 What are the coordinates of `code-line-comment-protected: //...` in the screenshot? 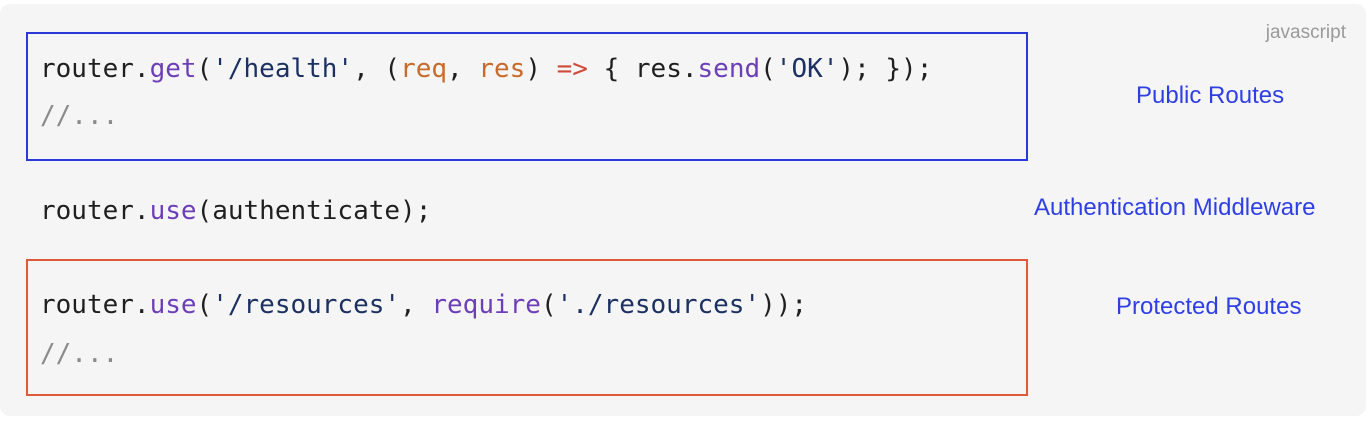 It's located at (79, 354).